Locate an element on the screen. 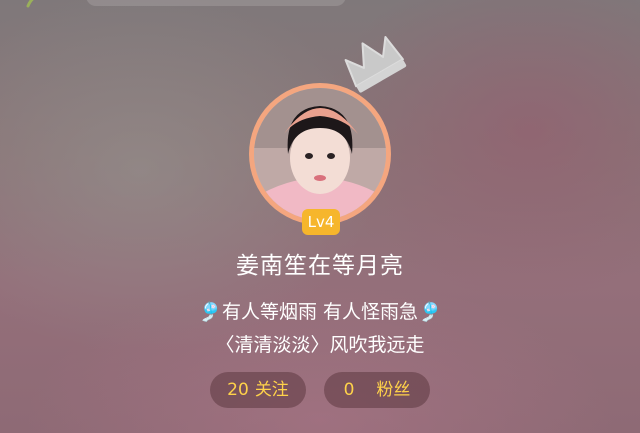 Image resolution: width=640 pixels, height=433 pixels. avatar-portrait is located at coordinates (320, 154).